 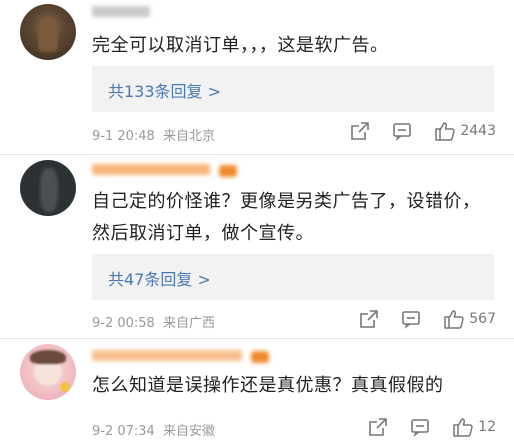 I want to click on like-button: 2443, so click(x=465, y=131).